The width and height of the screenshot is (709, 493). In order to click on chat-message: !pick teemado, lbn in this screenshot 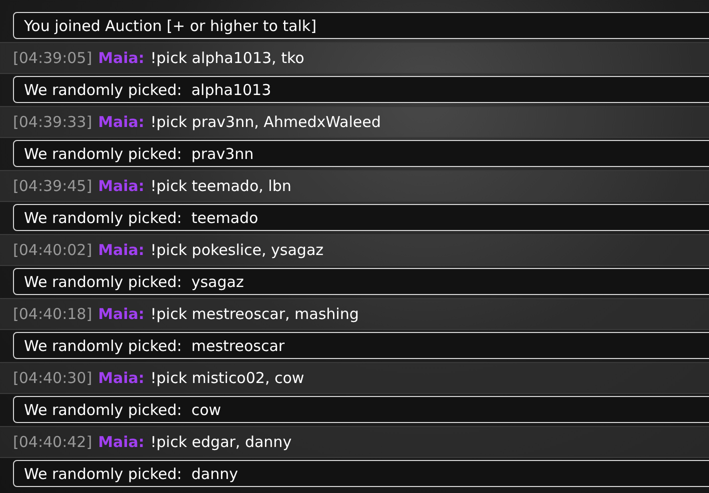, I will do `click(221, 186)`.